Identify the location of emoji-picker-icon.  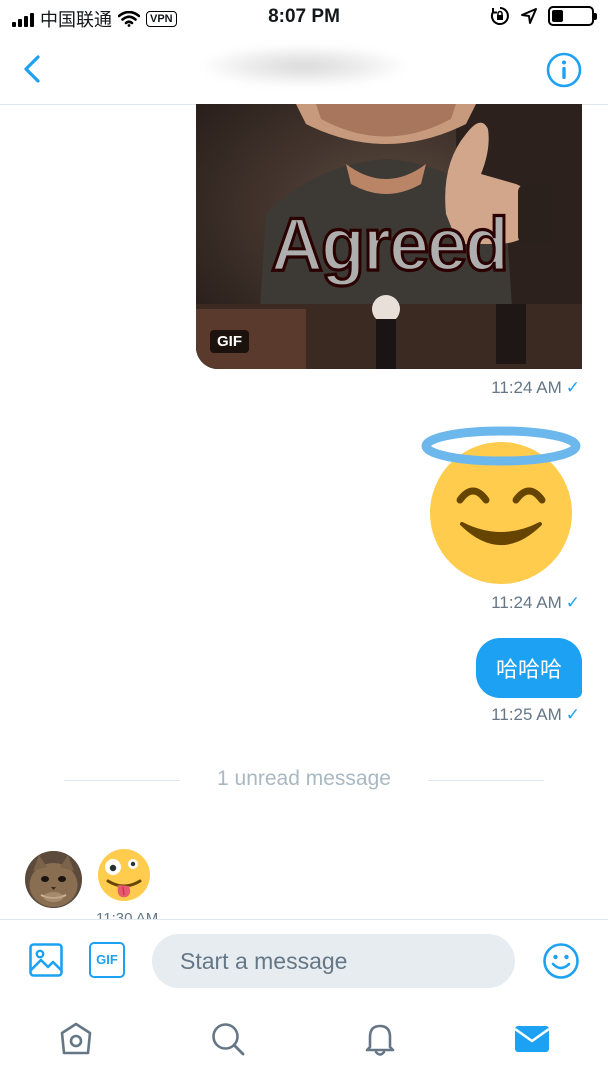
(561, 961).